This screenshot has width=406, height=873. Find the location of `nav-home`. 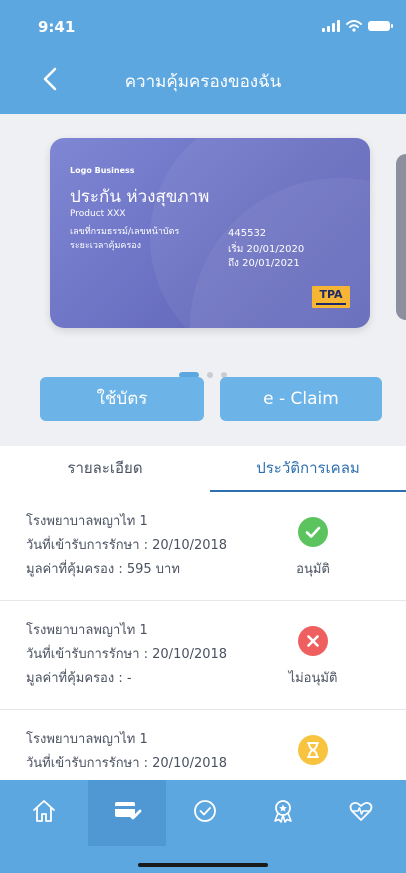

nav-home is located at coordinates (44, 813).